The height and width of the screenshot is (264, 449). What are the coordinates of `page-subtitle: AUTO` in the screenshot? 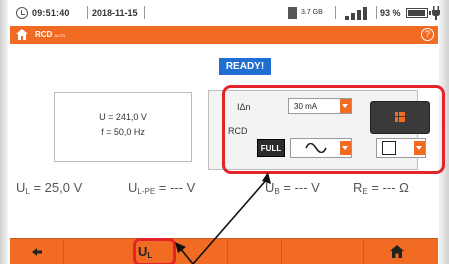 It's located at (60, 35).